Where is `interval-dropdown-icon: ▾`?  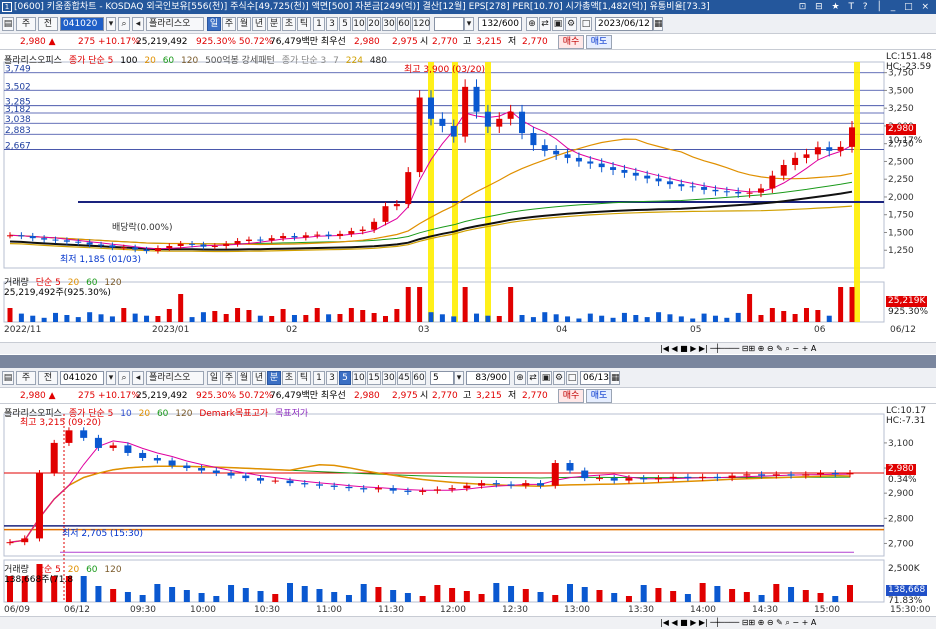
interval-dropdown-icon: ▾ is located at coordinates (459, 378).